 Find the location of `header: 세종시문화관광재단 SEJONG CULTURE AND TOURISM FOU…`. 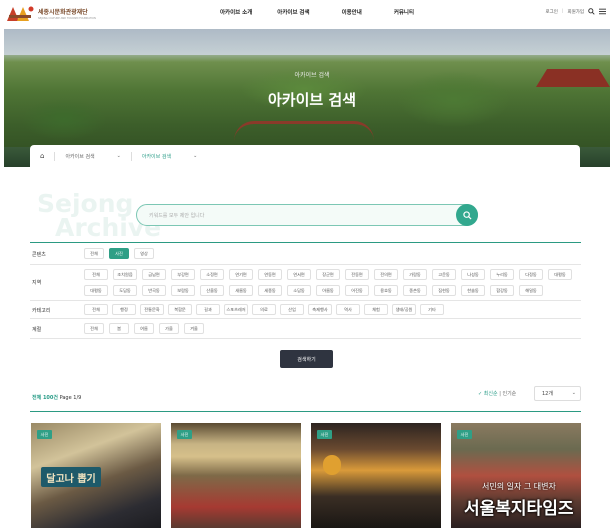

header: 세종시문화관광재단 SEJONG CULTURE AND TOURISM FOU… is located at coordinates (307, 13).